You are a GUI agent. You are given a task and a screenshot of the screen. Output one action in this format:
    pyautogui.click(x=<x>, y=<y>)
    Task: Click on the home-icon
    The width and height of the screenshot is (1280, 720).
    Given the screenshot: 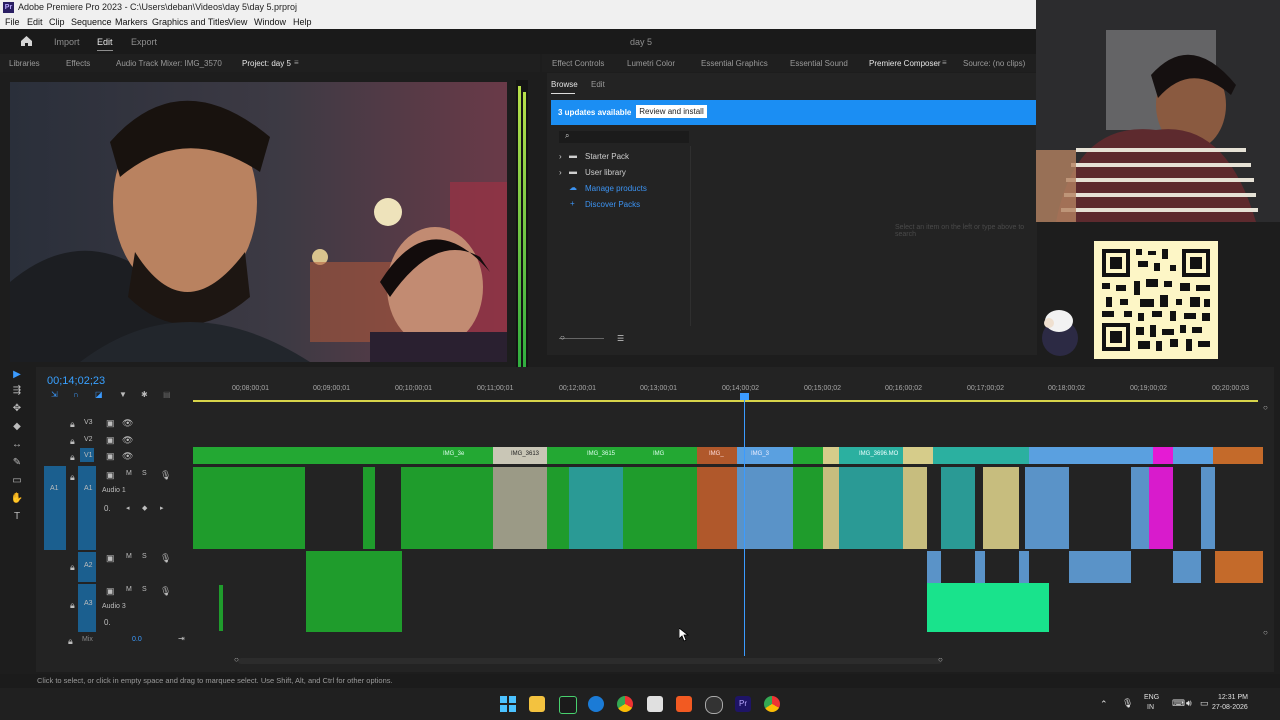 What is the action you would take?
    pyautogui.click(x=26, y=41)
    